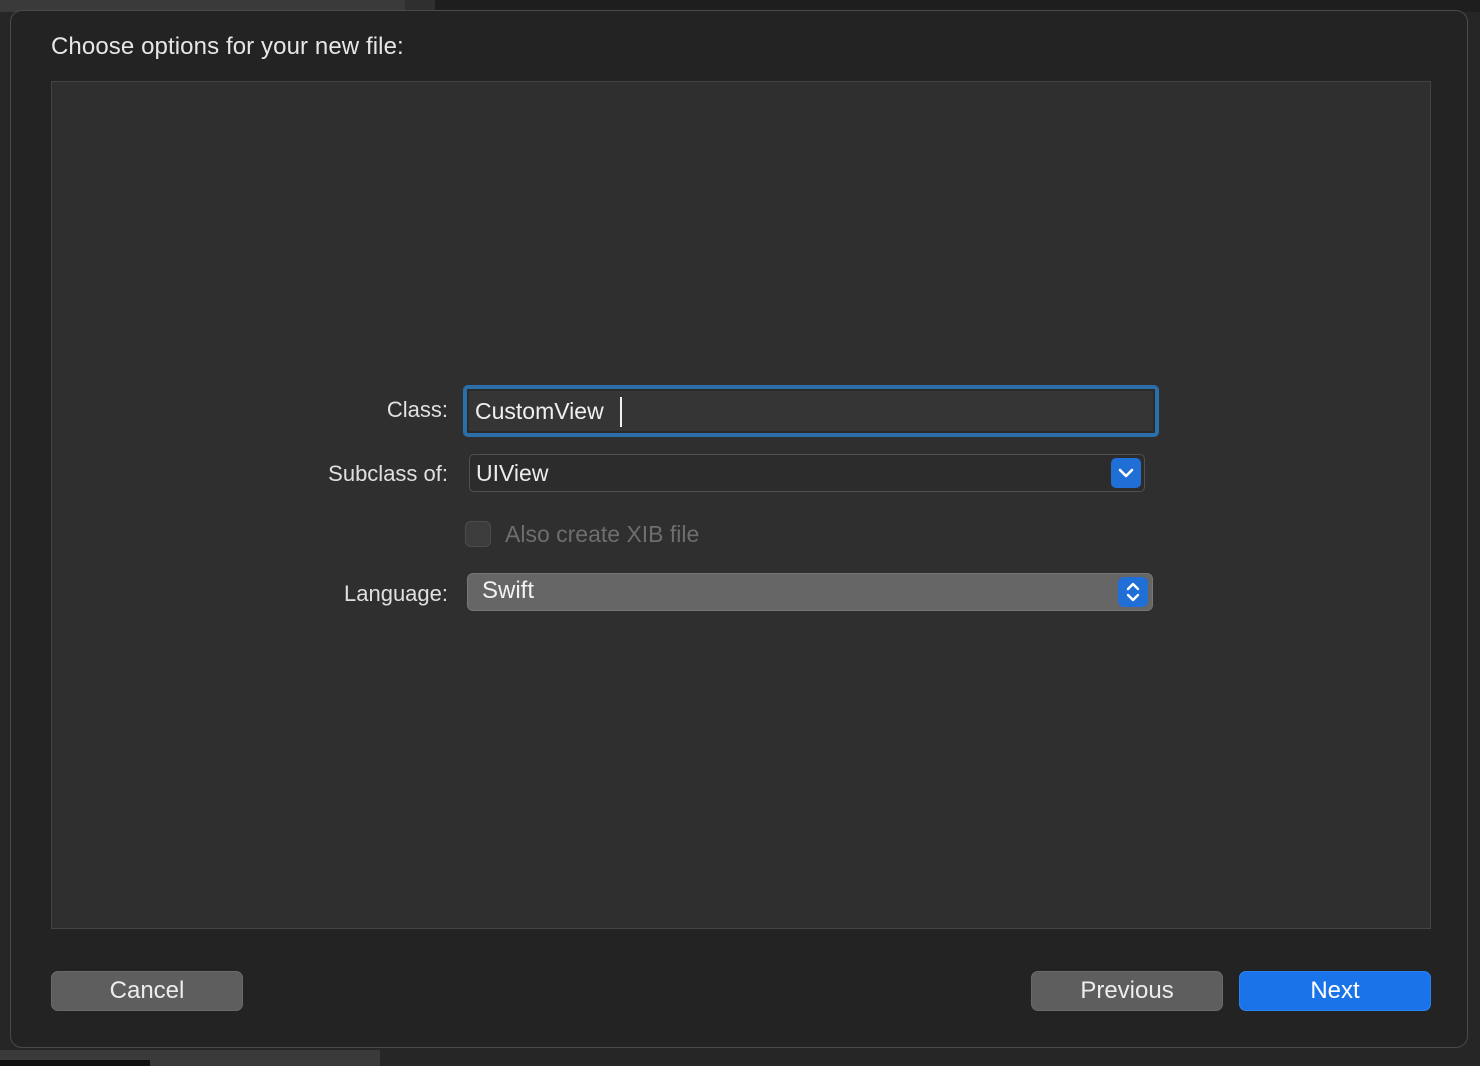 The height and width of the screenshot is (1066, 1480). I want to click on xib-checkbox-label: Also create XIB file, so click(602, 534).